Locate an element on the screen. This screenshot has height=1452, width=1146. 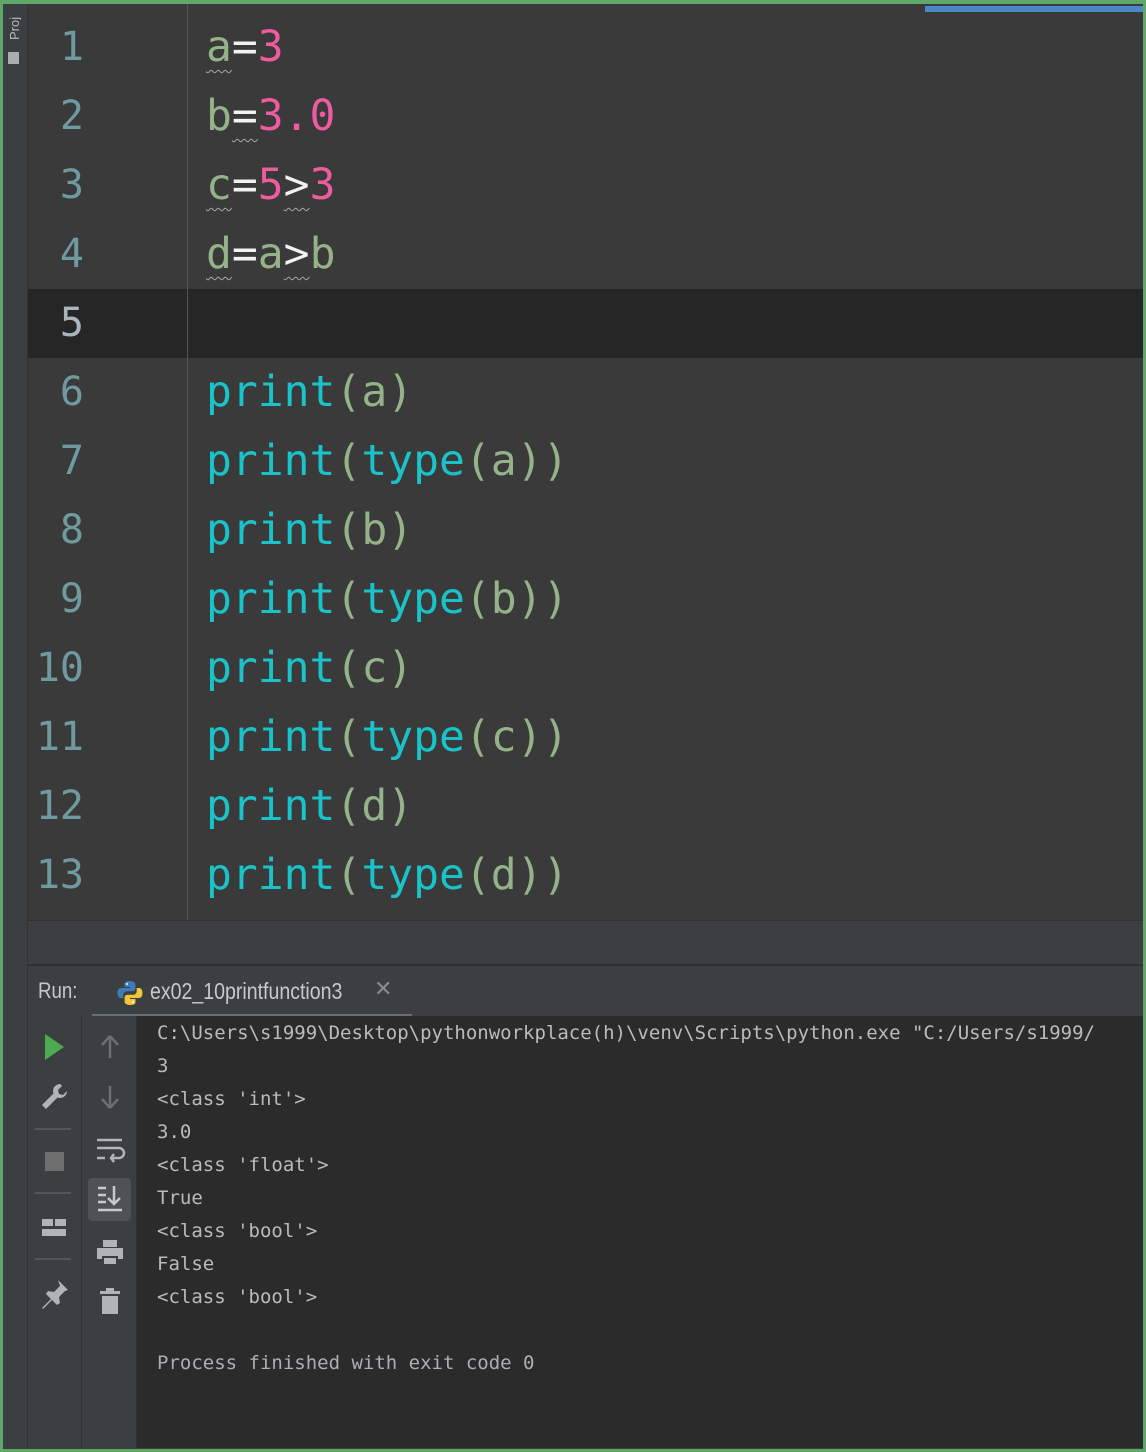
code-line: 5 is located at coordinates (585, 323).